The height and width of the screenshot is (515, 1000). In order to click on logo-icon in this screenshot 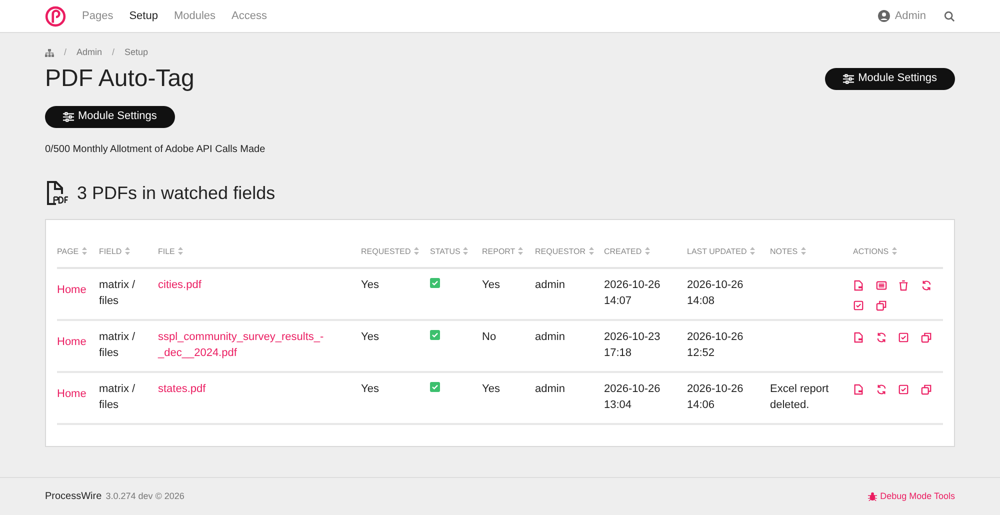, I will do `click(55, 16)`.